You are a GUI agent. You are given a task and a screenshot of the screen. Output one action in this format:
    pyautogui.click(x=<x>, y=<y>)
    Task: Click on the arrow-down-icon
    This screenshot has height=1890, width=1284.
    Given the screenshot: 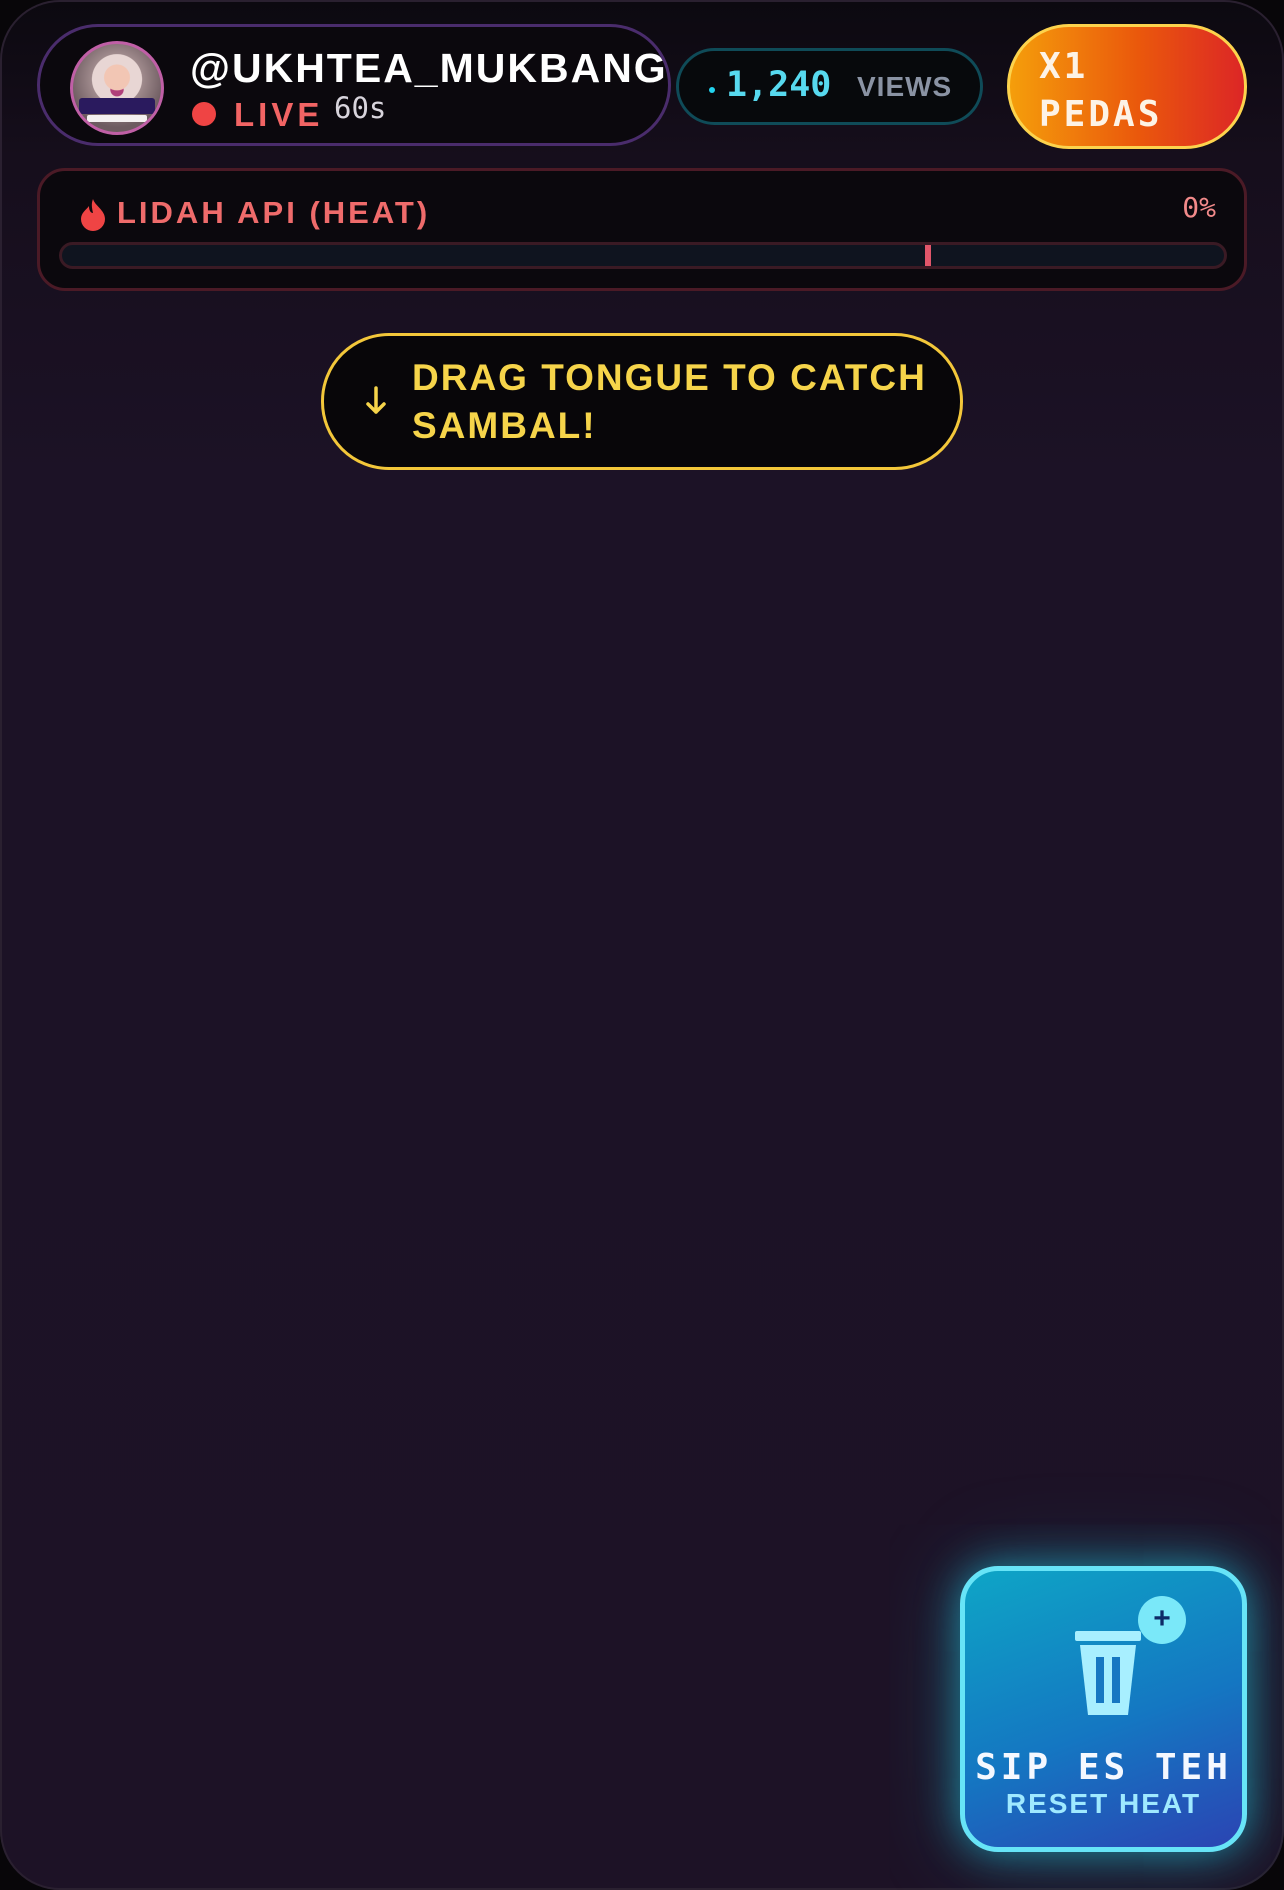 What is the action you would take?
    pyautogui.click(x=376, y=400)
    